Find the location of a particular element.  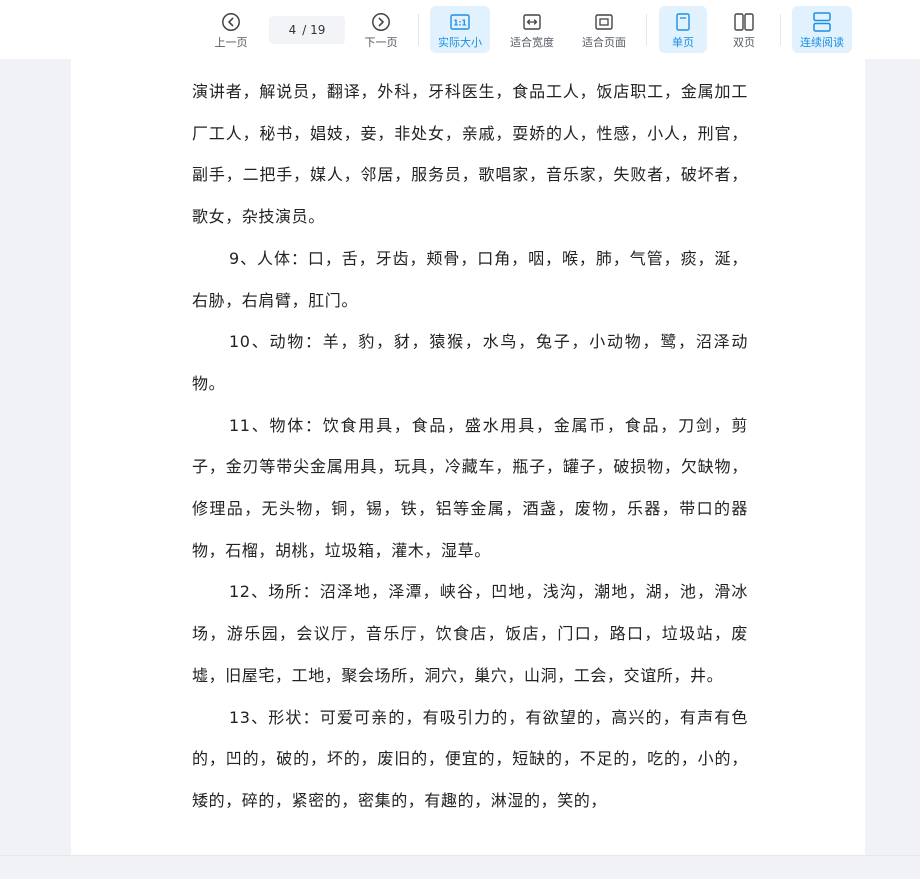

fit-width-label: 适合宽度 is located at coordinates (532, 42).